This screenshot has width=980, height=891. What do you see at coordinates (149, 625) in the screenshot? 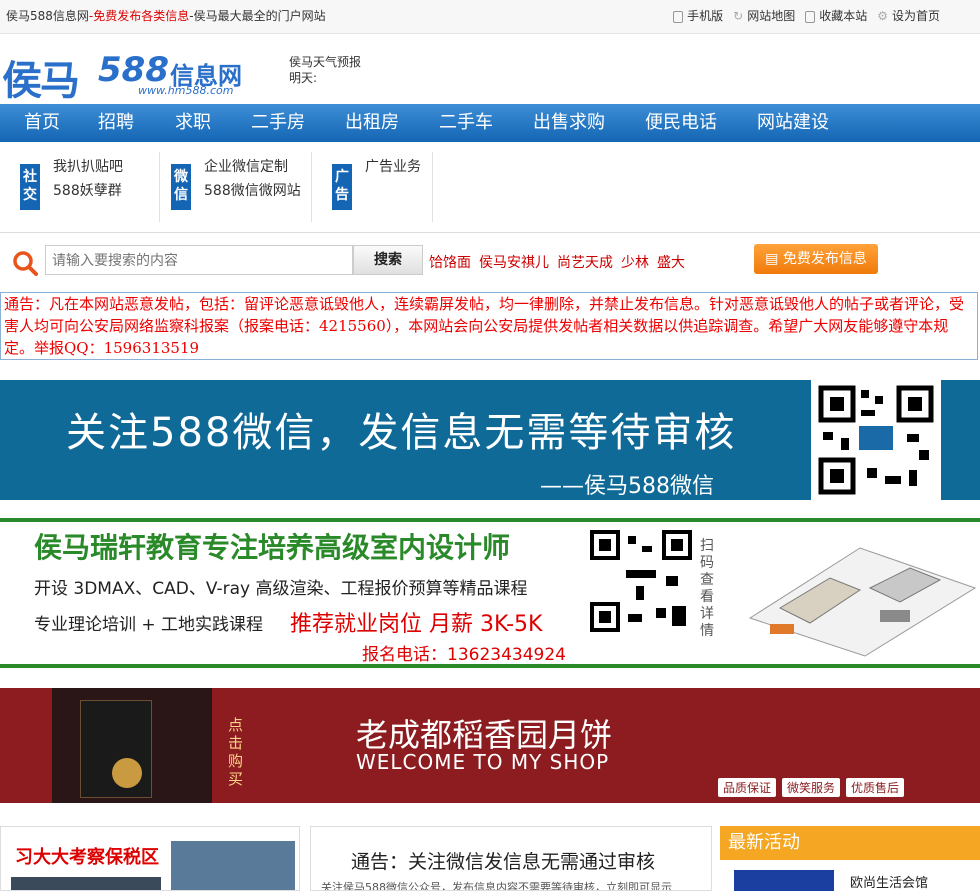
I see `design-school-training: 专业理论培训 + 工地实践课程` at bounding box center [149, 625].